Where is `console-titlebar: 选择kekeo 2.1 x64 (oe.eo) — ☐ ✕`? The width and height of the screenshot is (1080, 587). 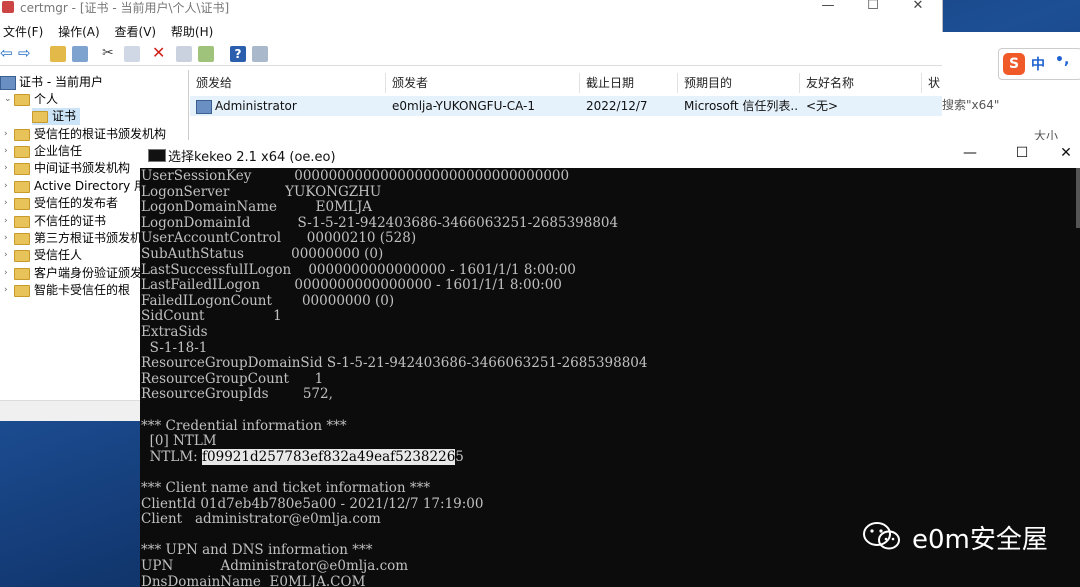
console-titlebar: 选择kekeo 2.1 x64 (oe.eo) — ☐ ✕ is located at coordinates (610, 154).